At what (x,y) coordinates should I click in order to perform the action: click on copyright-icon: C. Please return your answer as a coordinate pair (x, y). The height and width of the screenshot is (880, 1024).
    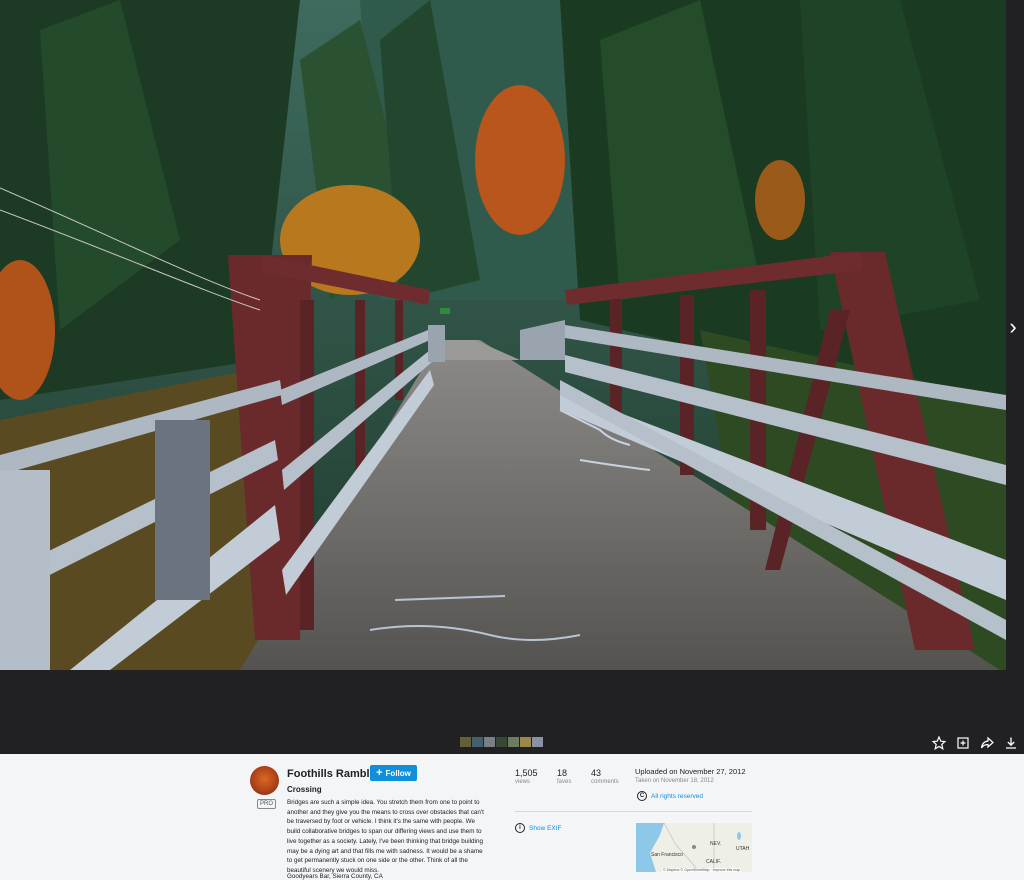
    Looking at the image, I should click on (642, 796).